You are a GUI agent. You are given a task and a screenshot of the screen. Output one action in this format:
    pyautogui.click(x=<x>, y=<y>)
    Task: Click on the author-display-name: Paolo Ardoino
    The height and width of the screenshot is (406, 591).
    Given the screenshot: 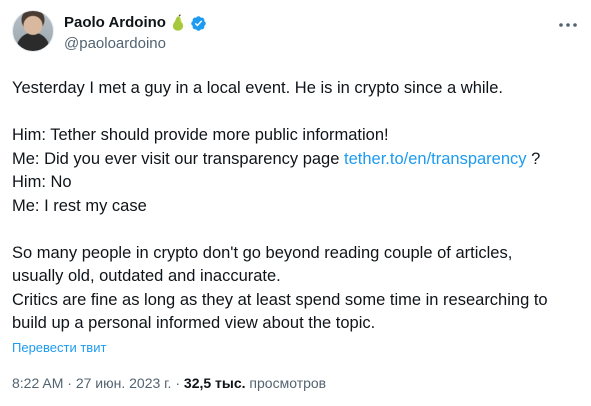 What is the action you would take?
    pyautogui.click(x=115, y=23)
    